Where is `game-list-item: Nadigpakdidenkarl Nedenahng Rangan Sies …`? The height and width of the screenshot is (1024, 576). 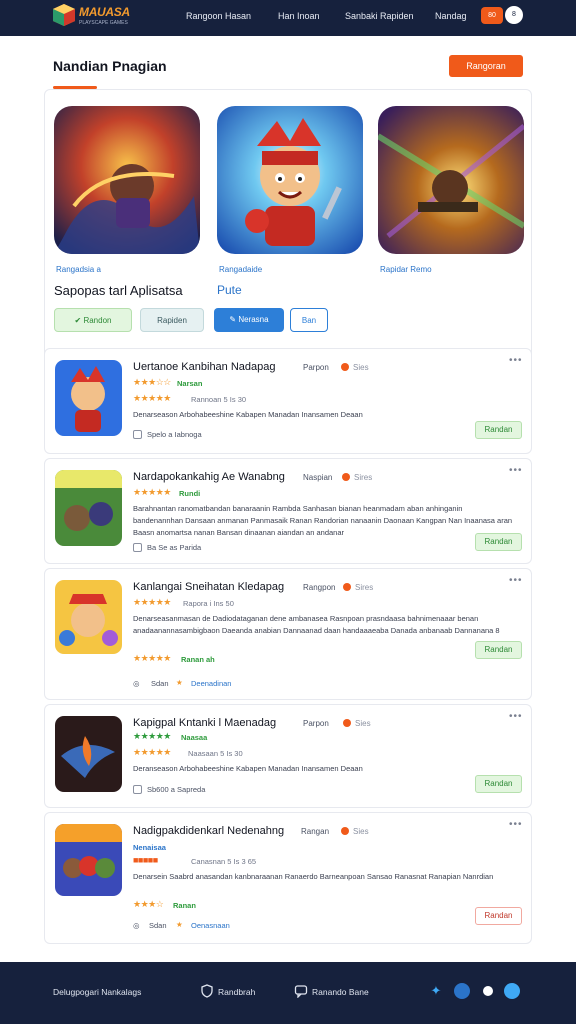
game-list-item: Nadigpakdidenkarl Nedenahng Rangan Sies … is located at coordinates (288, 878).